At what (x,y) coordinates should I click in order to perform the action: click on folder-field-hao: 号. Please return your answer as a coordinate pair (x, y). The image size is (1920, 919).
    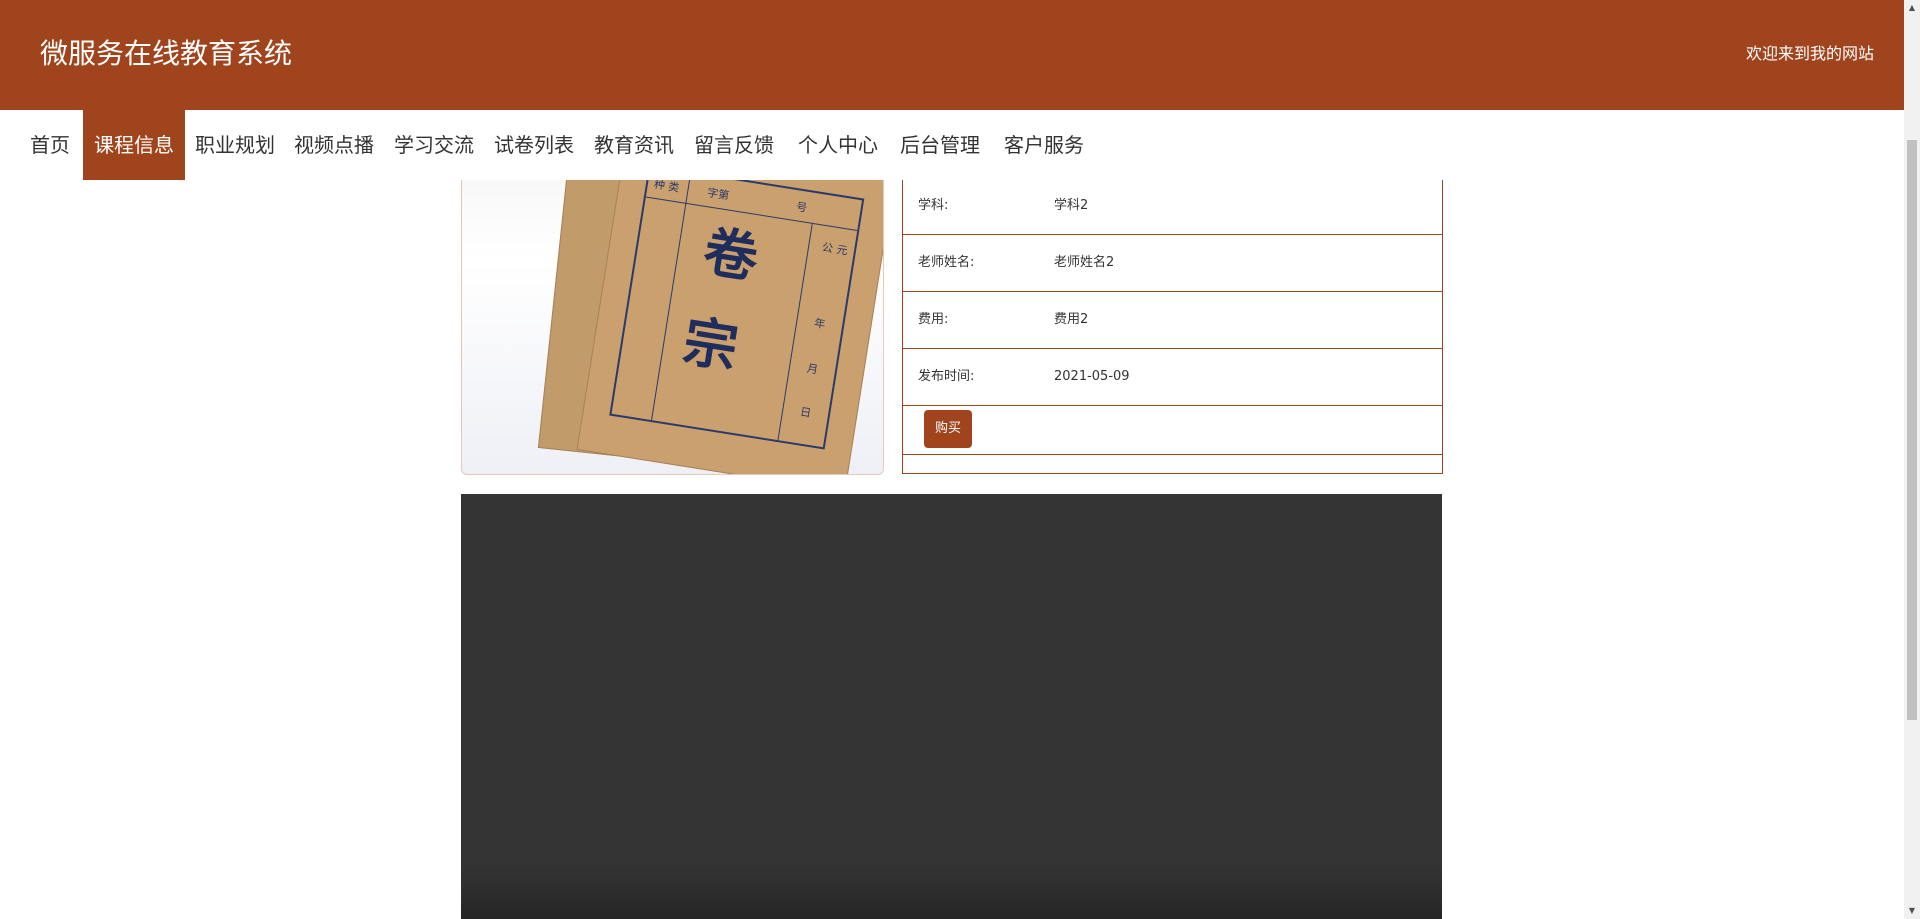
    Looking at the image, I should click on (802, 207).